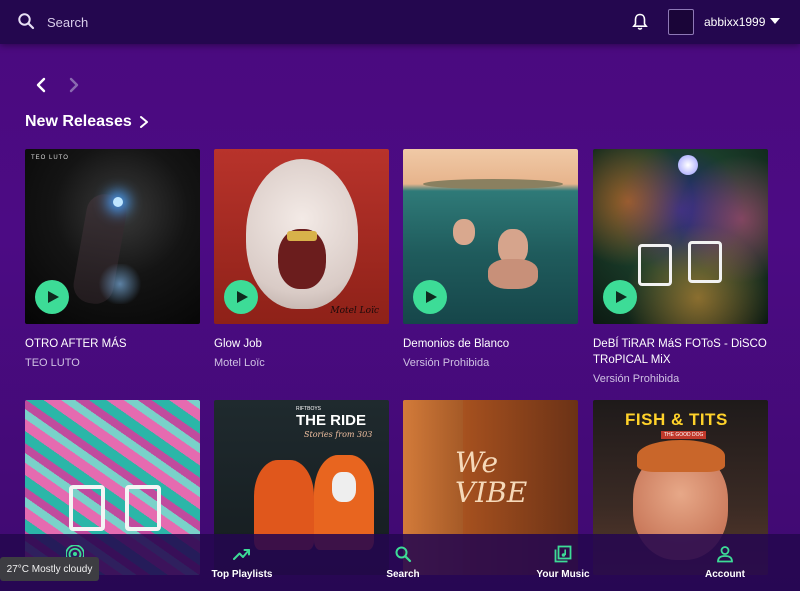 Image resolution: width=800 pixels, height=591 pixels. I want to click on cover-text: TEO LUTO, so click(50, 158).